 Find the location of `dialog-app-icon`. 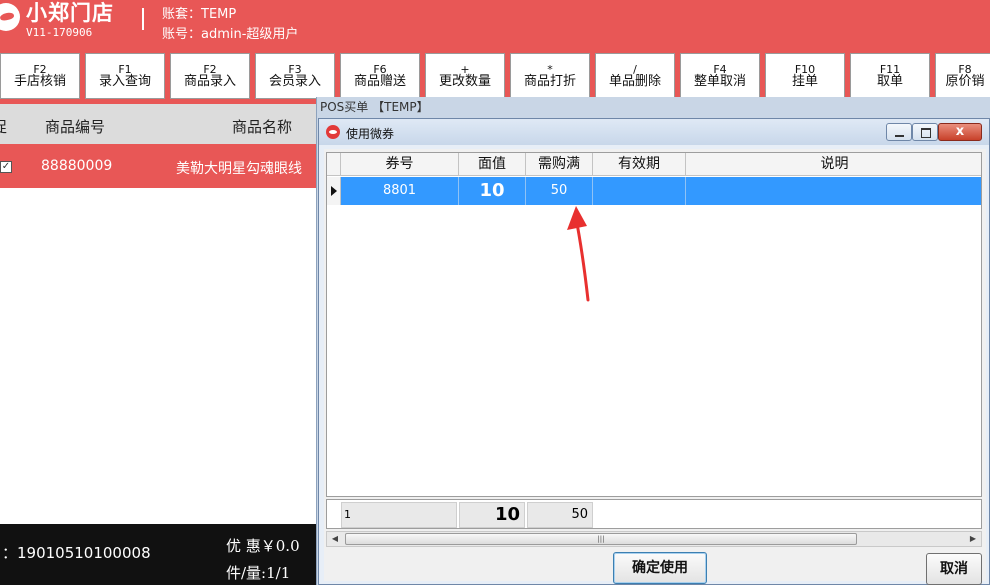

dialog-app-icon is located at coordinates (333, 132).